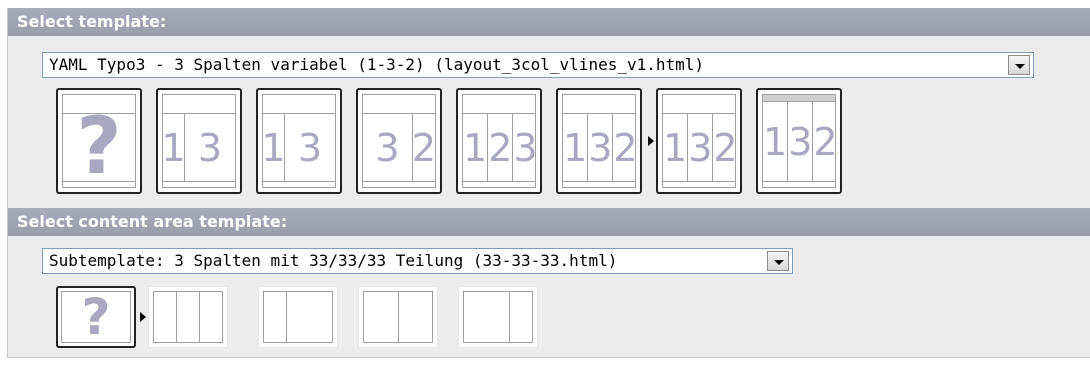  Describe the element at coordinates (549, 222) in the screenshot. I see `select-content-area-header: Select content area template:` at that location.